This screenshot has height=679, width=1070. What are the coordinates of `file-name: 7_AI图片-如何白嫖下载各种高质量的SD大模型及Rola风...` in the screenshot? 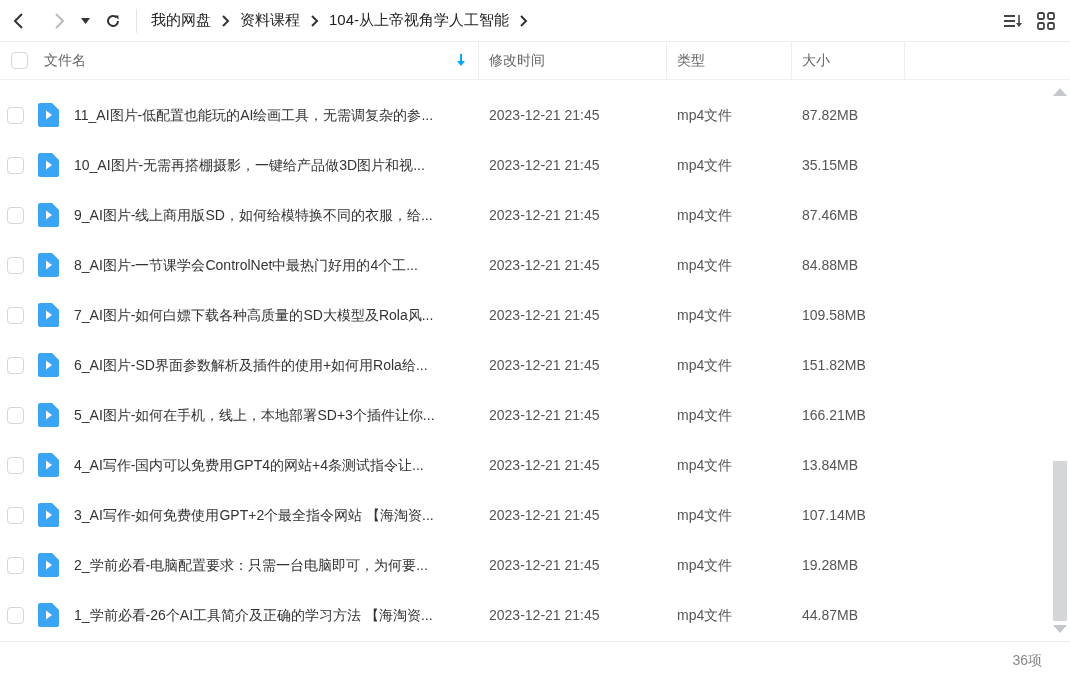 It's located at (254, 315).